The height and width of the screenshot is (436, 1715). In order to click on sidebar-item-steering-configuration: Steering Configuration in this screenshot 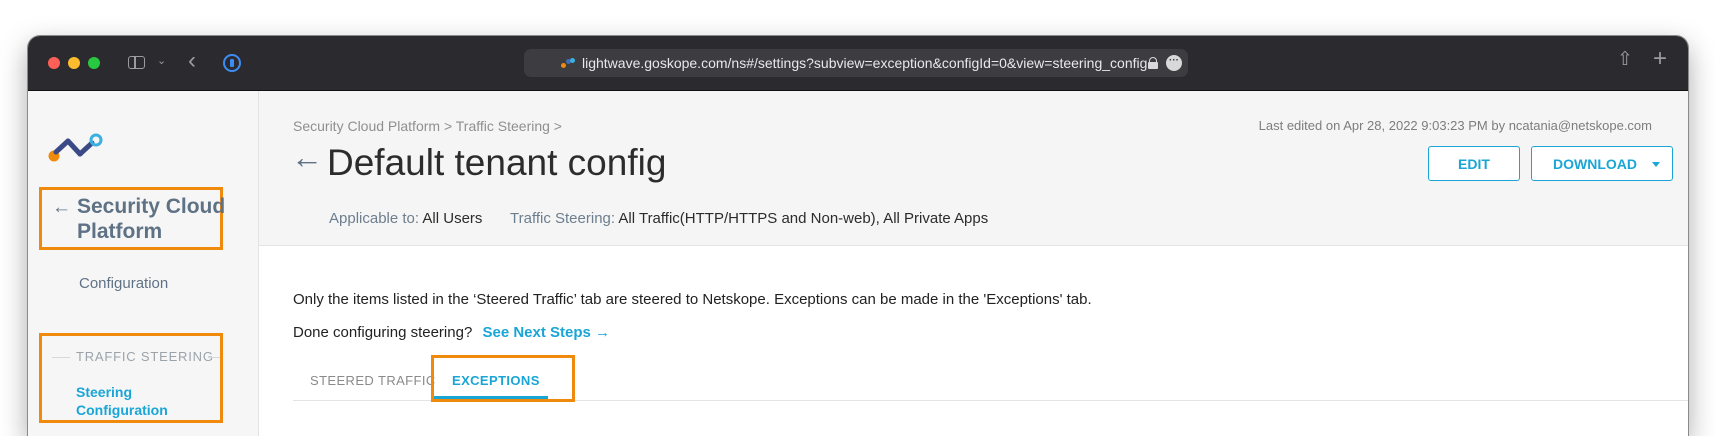, I will do `click(146, 401)`.